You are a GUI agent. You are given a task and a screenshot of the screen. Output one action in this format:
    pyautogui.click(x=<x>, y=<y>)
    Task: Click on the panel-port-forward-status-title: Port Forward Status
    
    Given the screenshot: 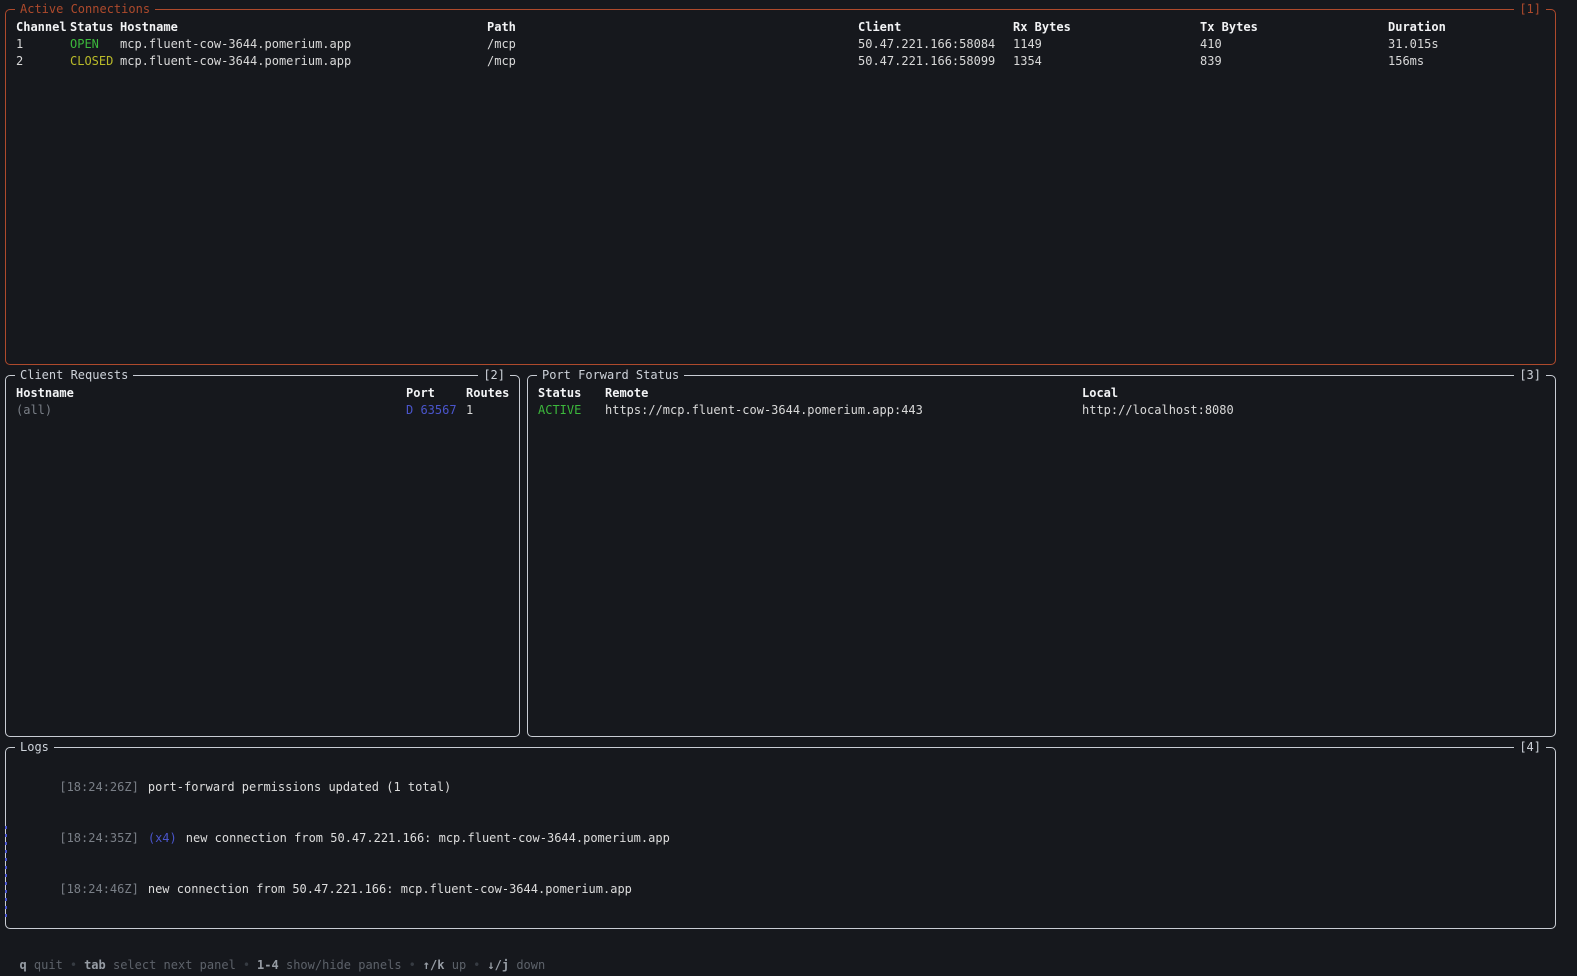 What is the action you would take?
    pyautogui.click(x=611, y=375)
    